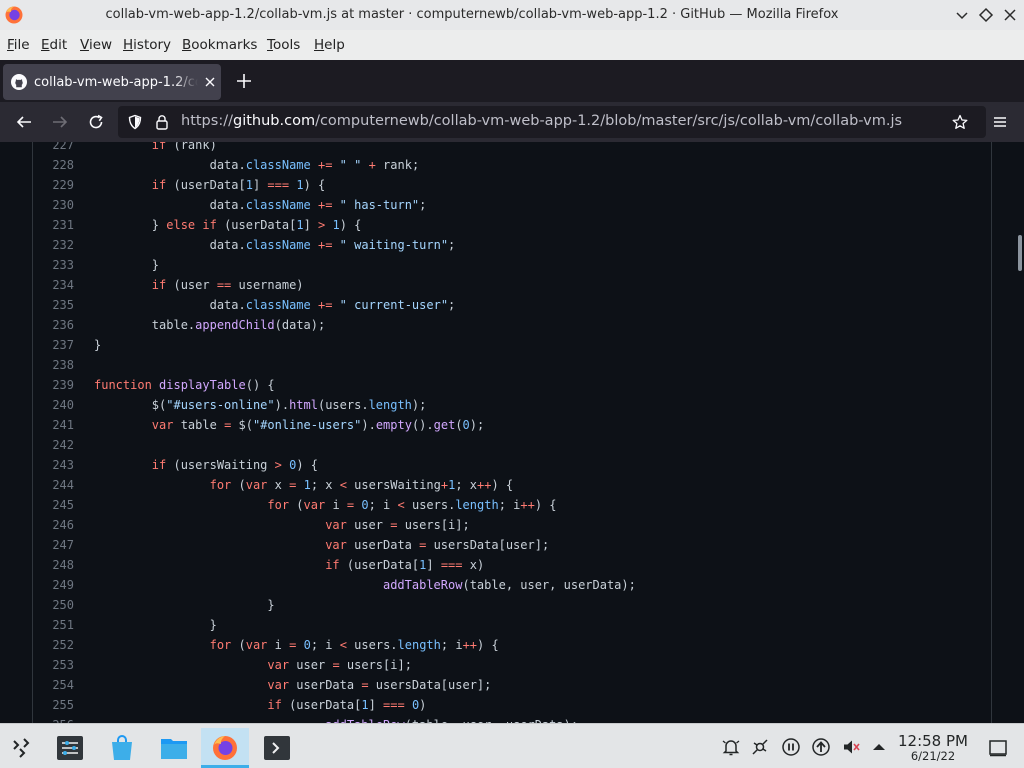  Describe the element at coordinates (122, 748) in the screenshot. I see `taskbar-discover` at that location.